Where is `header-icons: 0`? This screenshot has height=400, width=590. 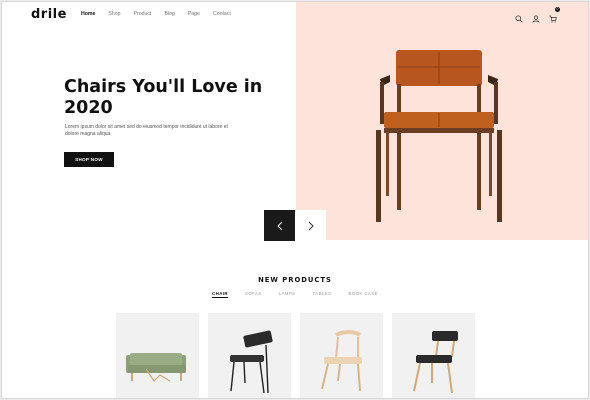 header-icons: 0 is located at coordinates (537, 15).